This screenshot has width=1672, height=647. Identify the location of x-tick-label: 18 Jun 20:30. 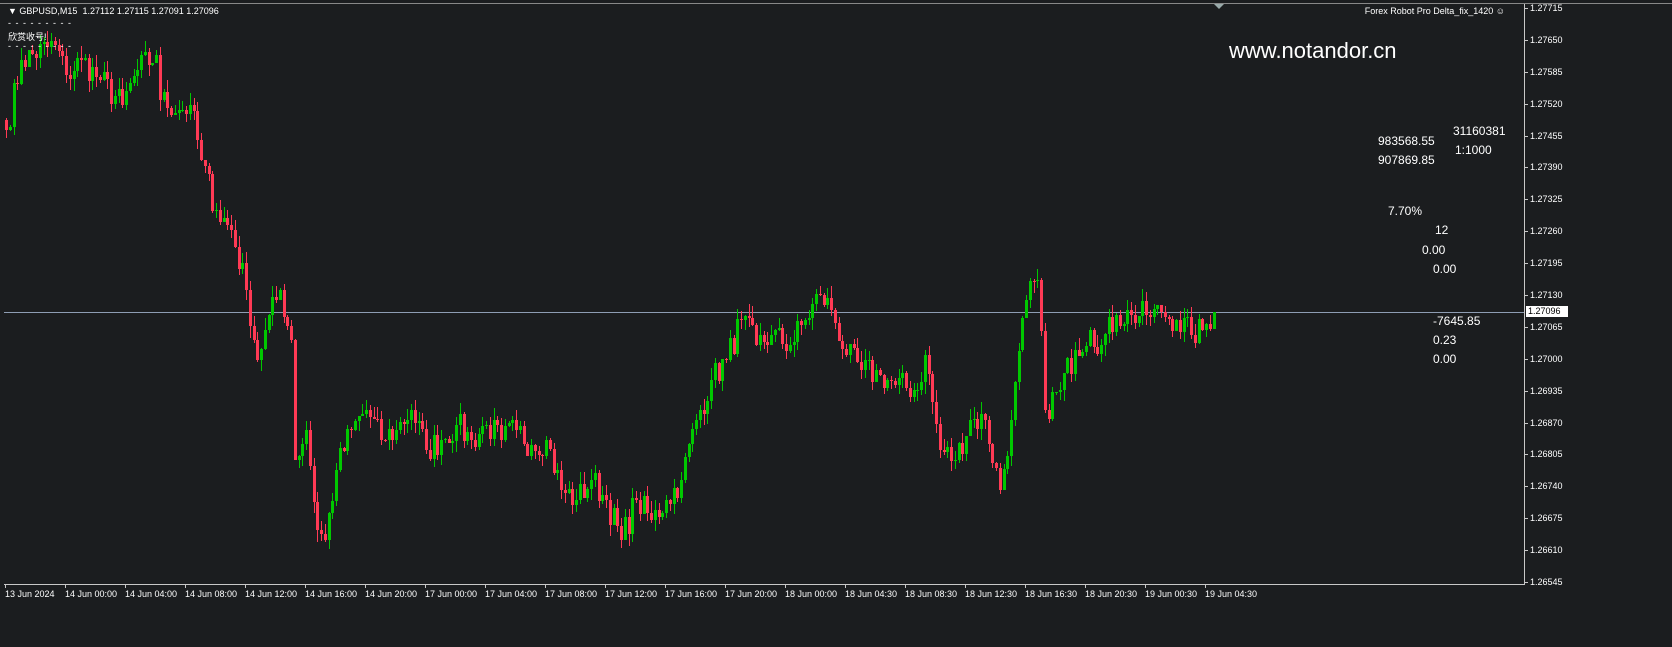
(1111, 594).